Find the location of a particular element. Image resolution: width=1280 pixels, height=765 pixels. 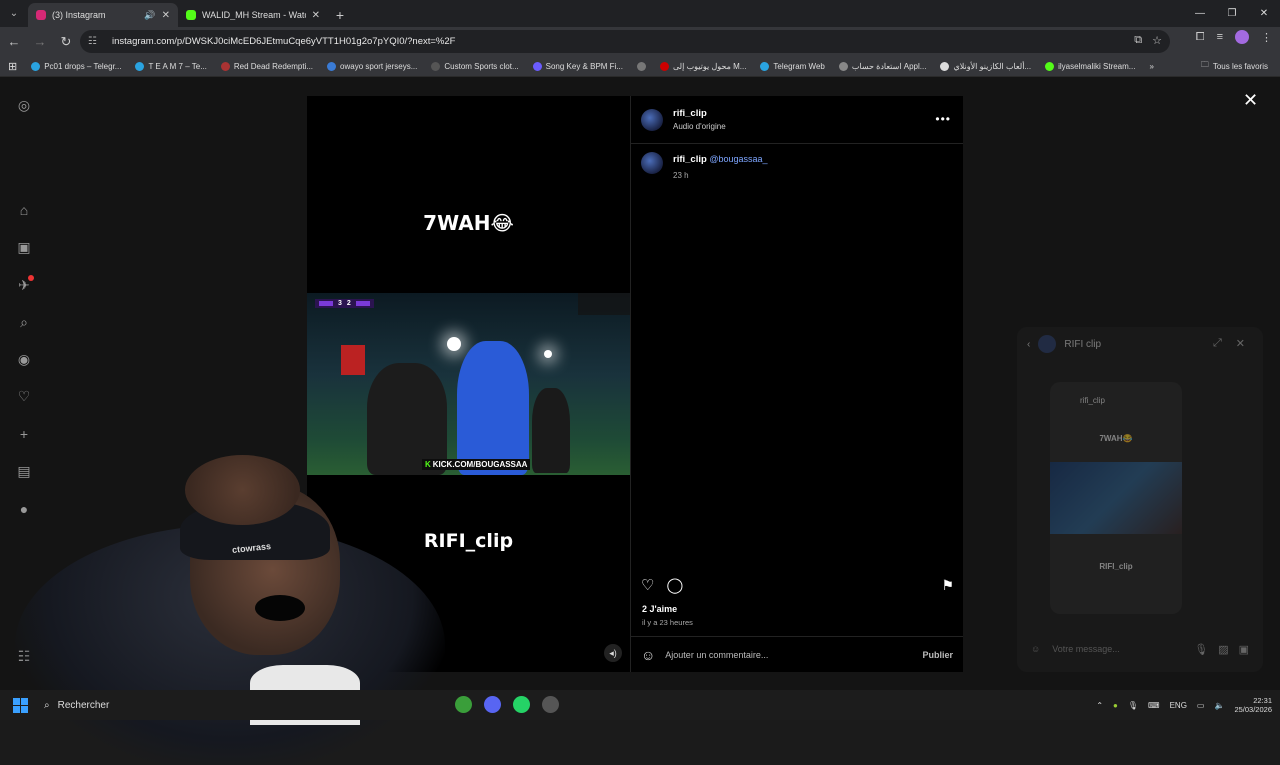

scoreboard: 3 2 is located at coordinates (344, 303).